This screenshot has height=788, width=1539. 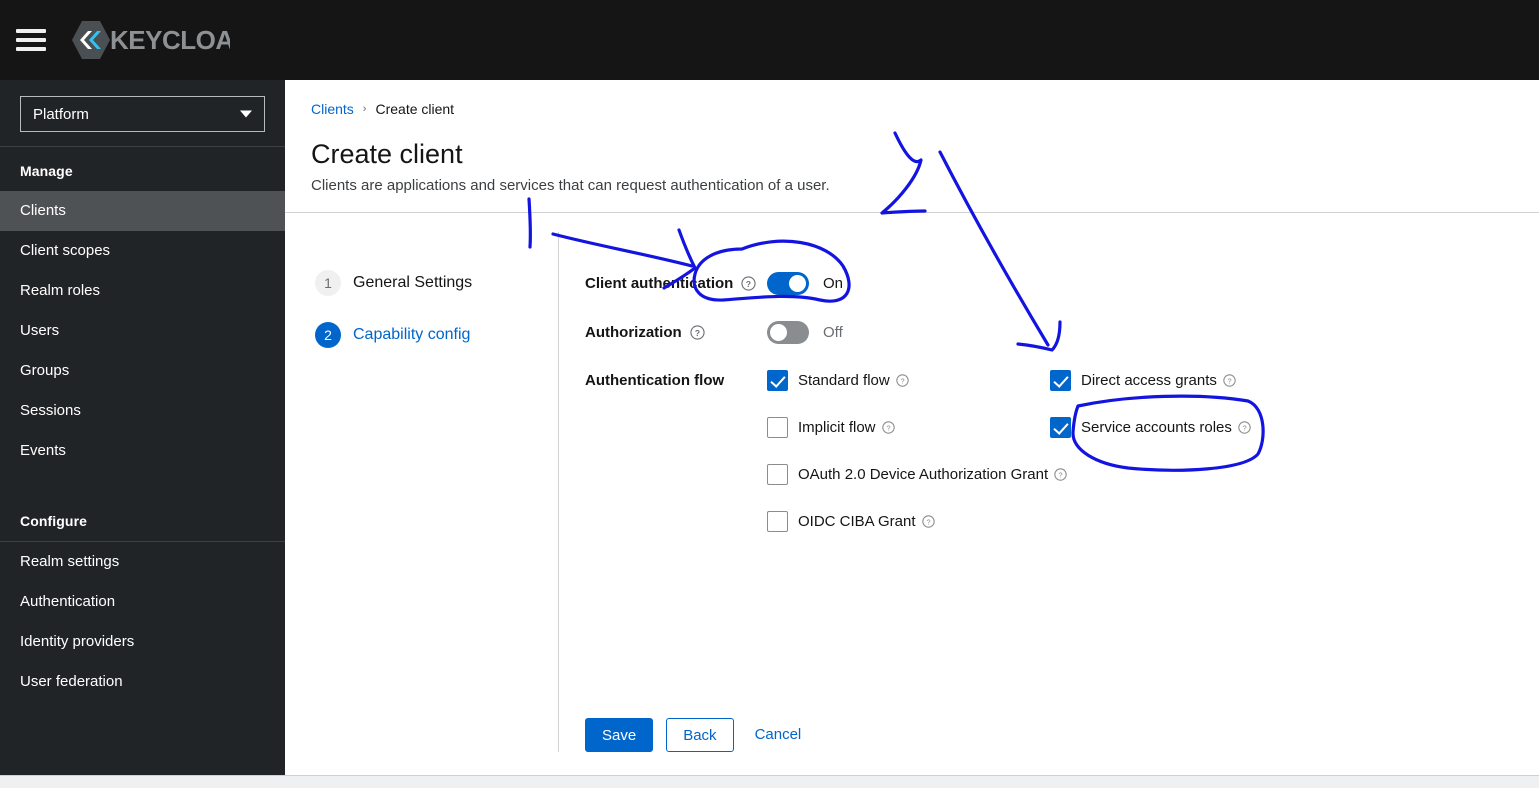 I want to click on chevron-down-icon, so click(x=246, y=114).